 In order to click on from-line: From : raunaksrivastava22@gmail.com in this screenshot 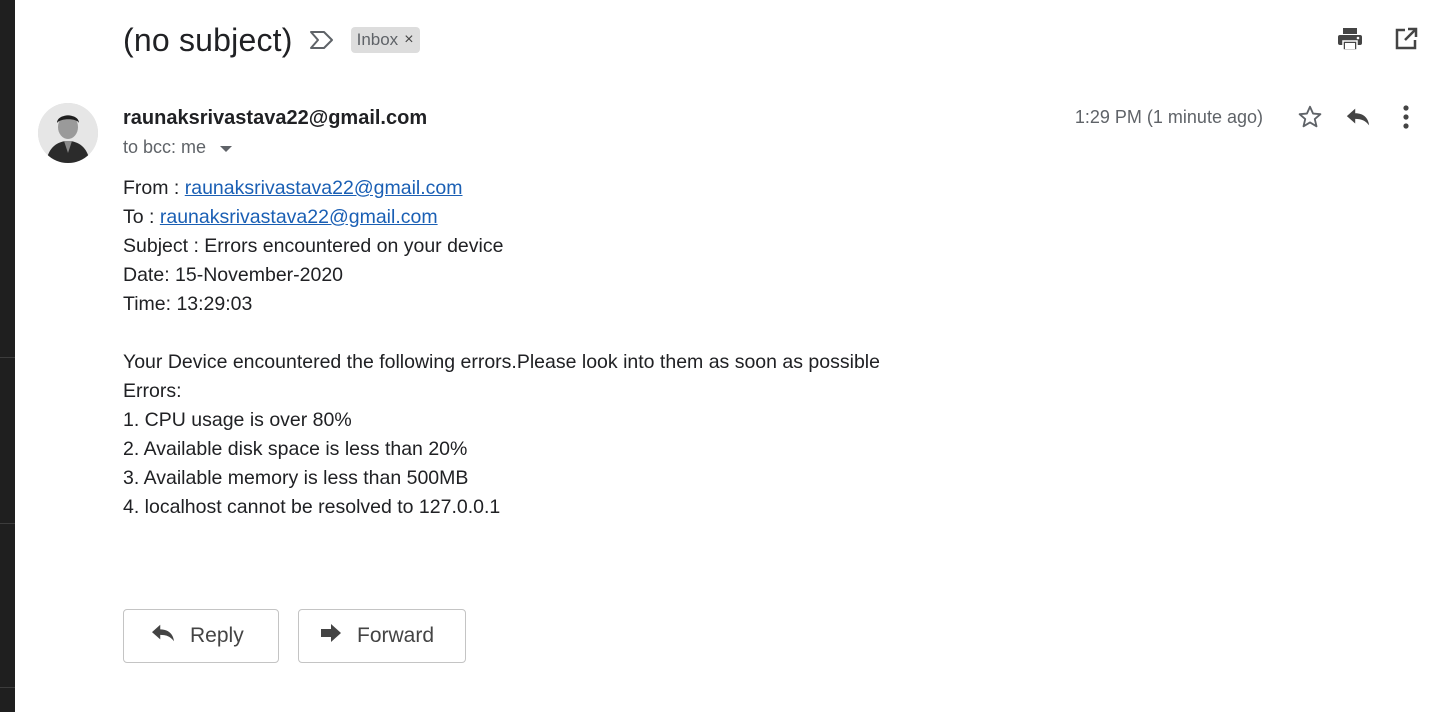, I will do `click(501, 188)`.